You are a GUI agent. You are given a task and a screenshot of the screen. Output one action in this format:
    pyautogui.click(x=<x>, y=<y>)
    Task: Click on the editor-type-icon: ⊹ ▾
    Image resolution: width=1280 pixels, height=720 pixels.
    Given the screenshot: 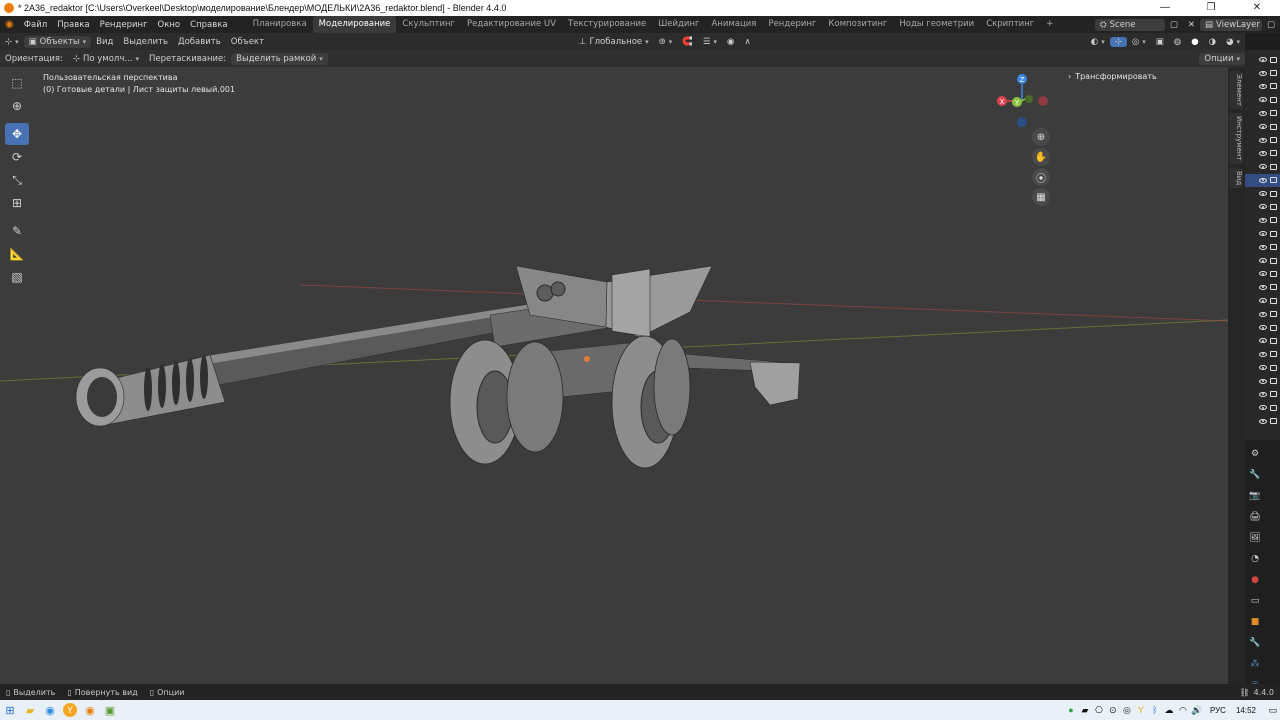 What is the action you would take?
    pyautogui.click(x=12, y=42)
    